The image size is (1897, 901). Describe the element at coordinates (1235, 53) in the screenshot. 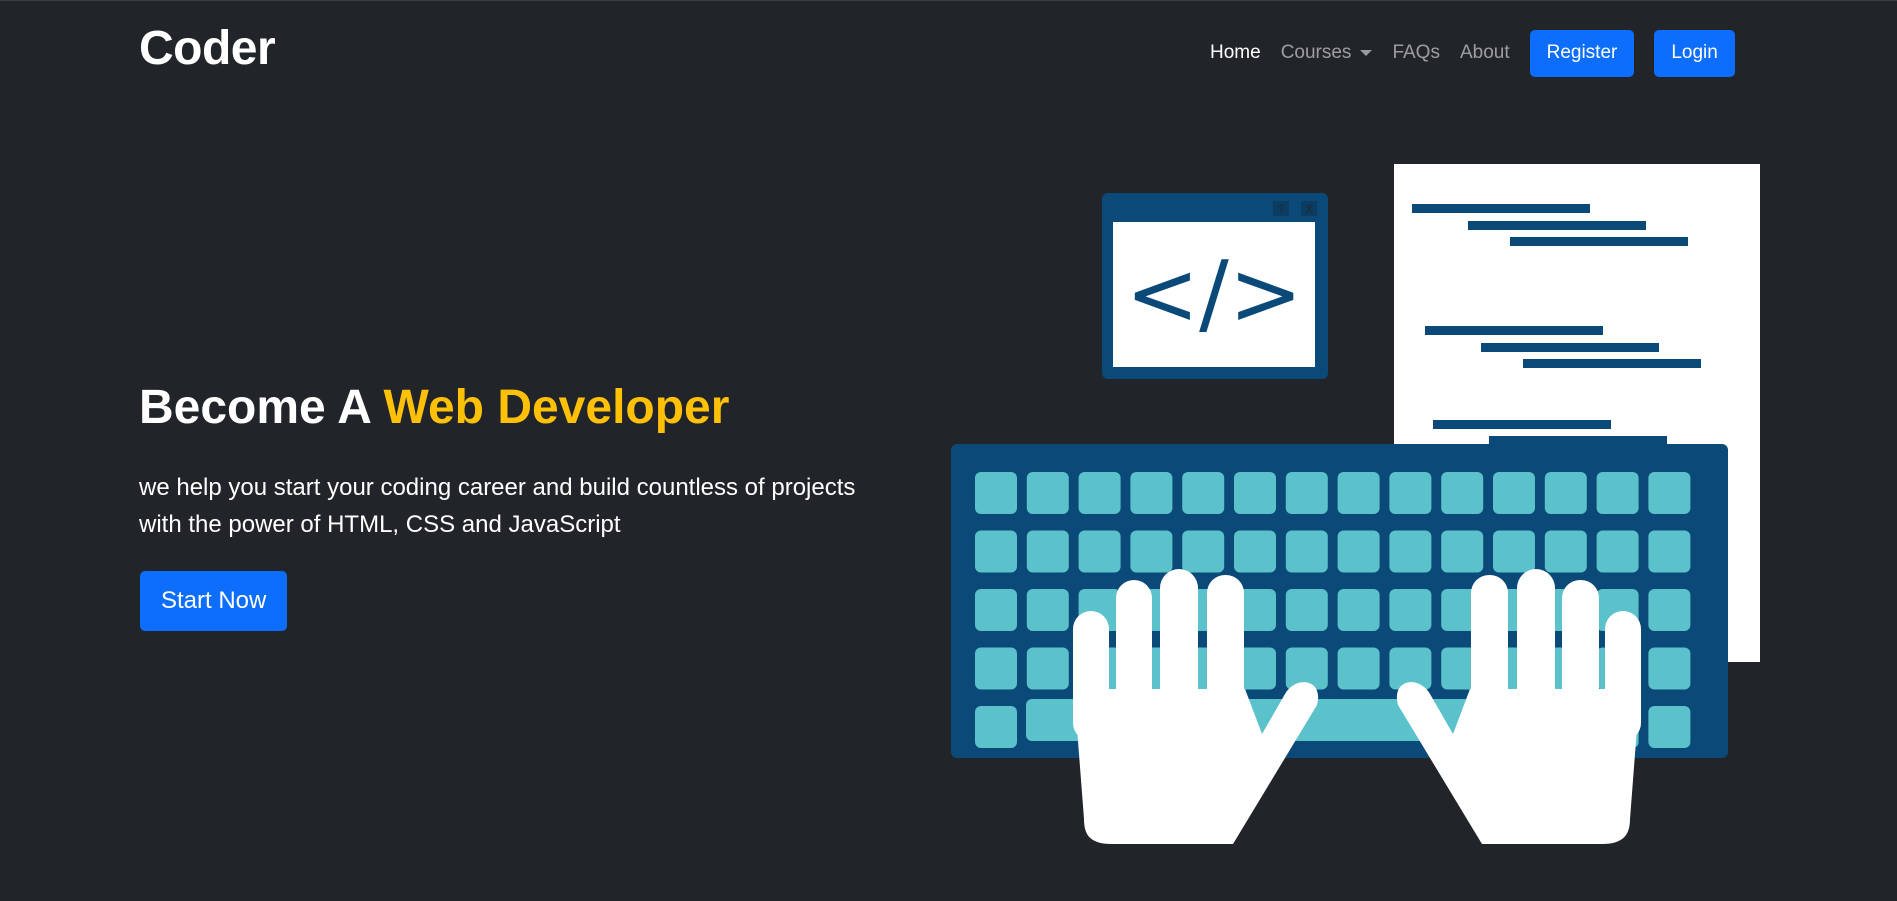

I see `nav-home: Home` at that location.